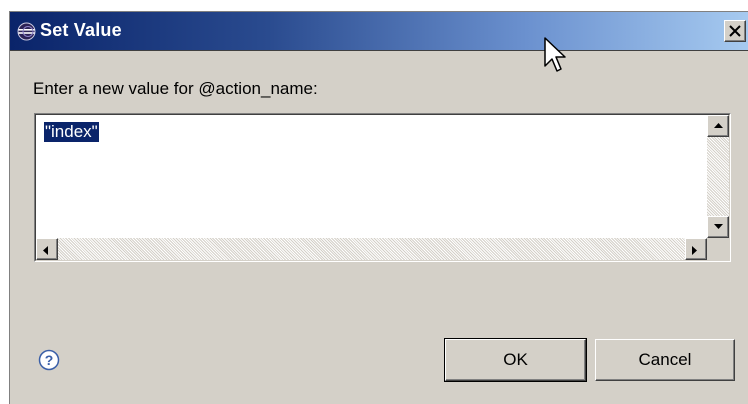  I want to click on scroll-left-button, so click(47, 249).